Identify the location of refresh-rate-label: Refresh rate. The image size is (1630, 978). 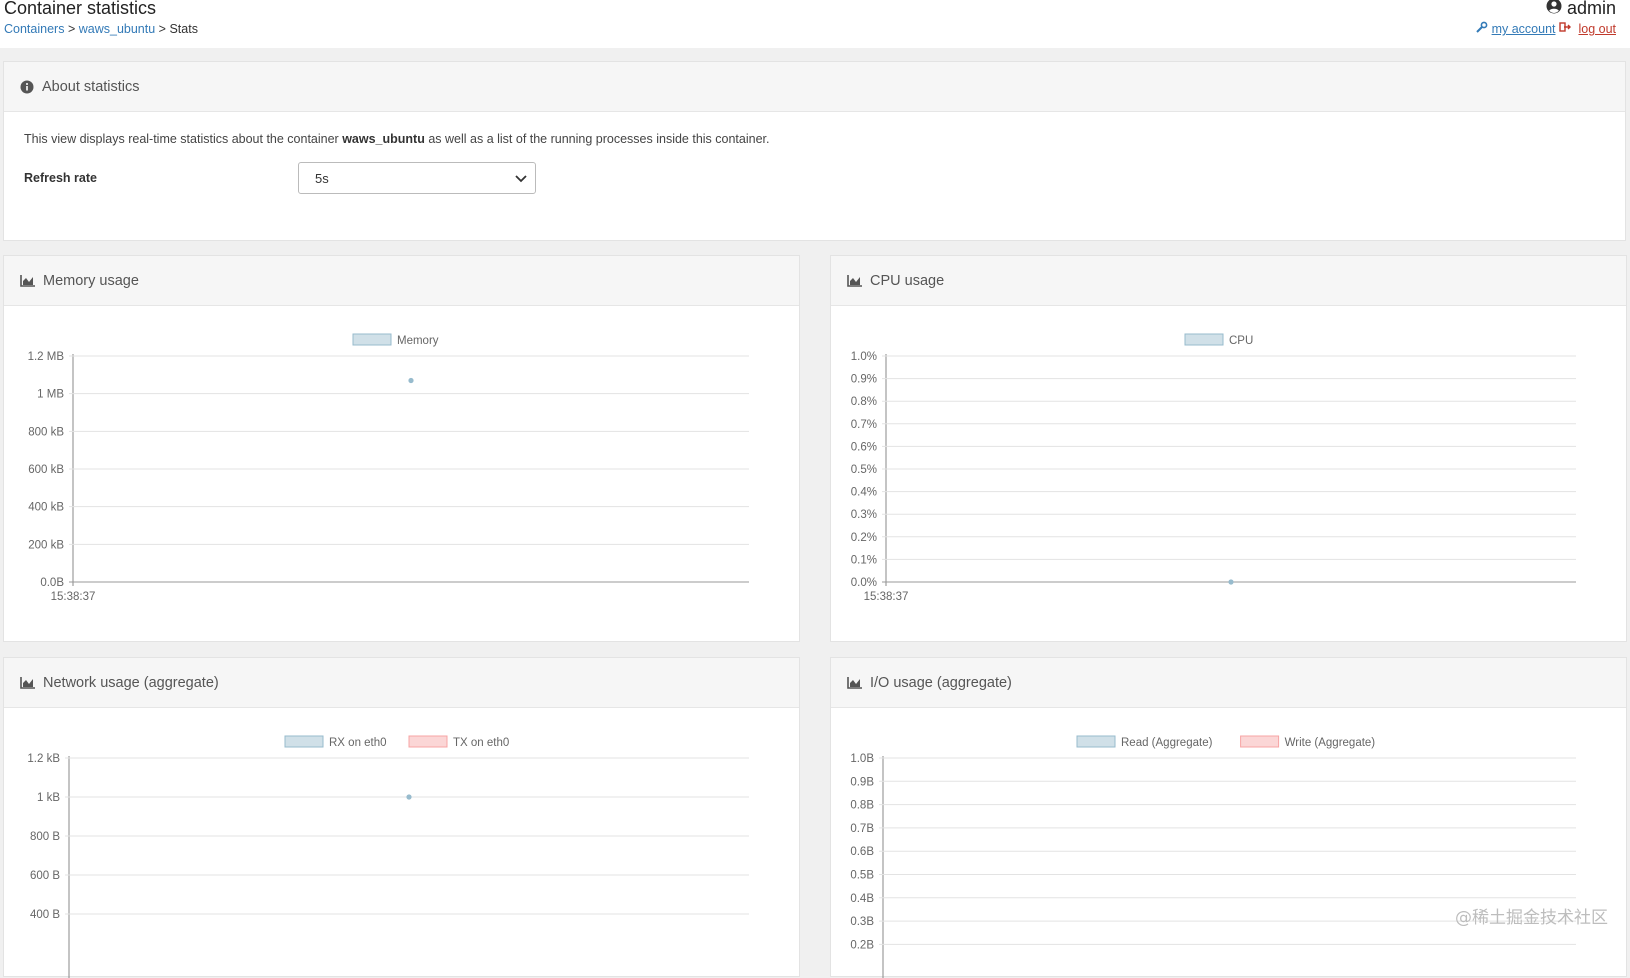
(60, 178).